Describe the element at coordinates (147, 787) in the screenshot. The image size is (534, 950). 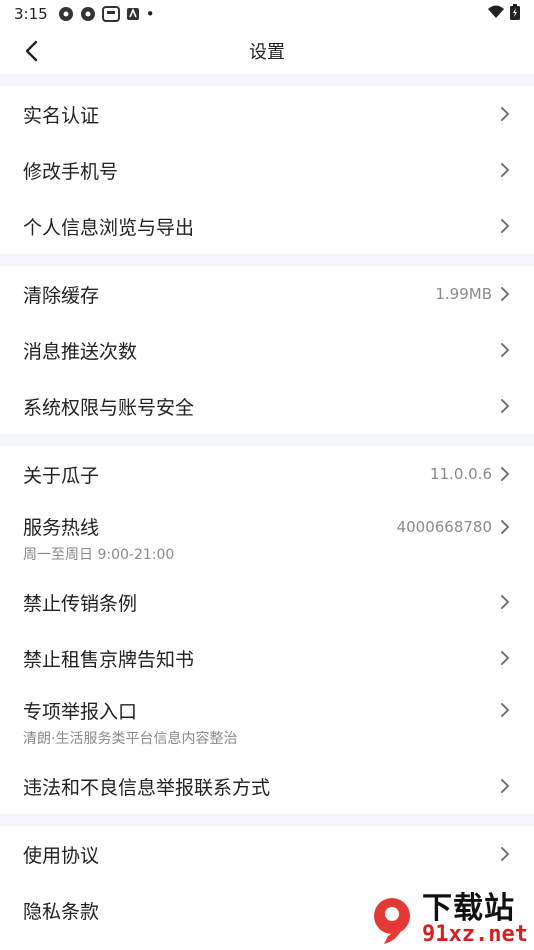
I see `row-label: 违法和不良信息举报联系方式` at that location.